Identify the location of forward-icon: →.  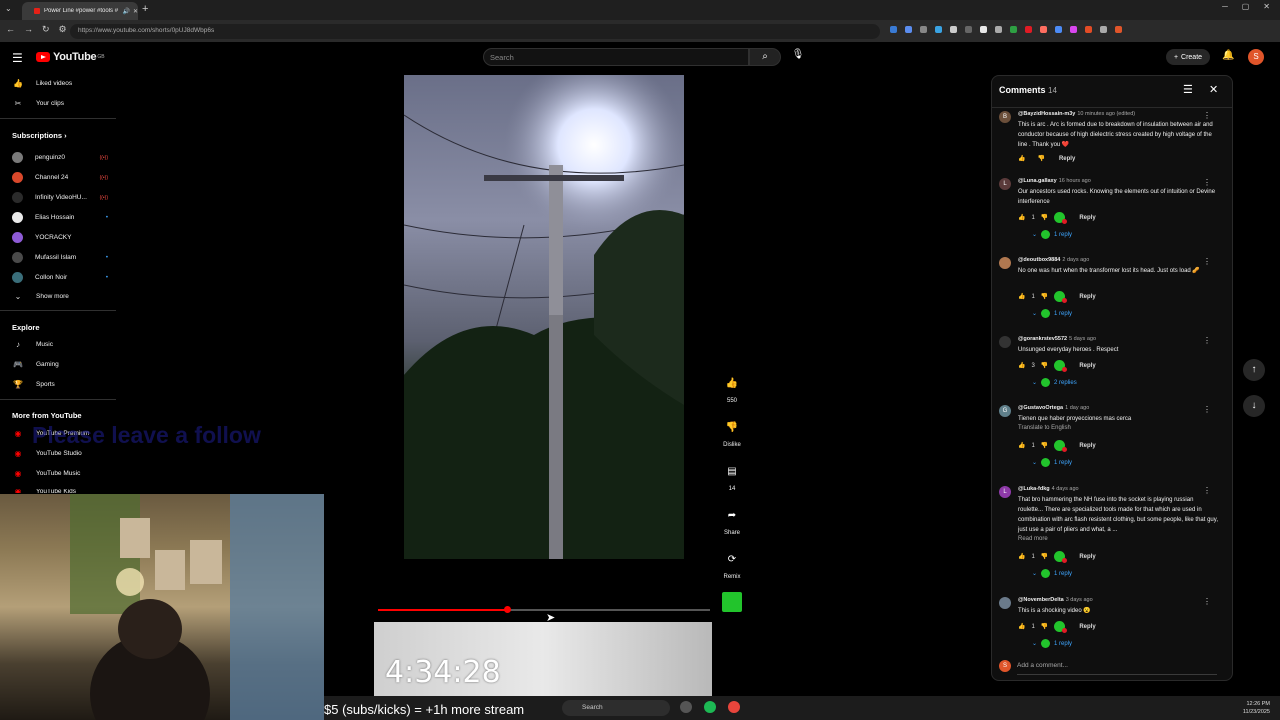
(28, 29).